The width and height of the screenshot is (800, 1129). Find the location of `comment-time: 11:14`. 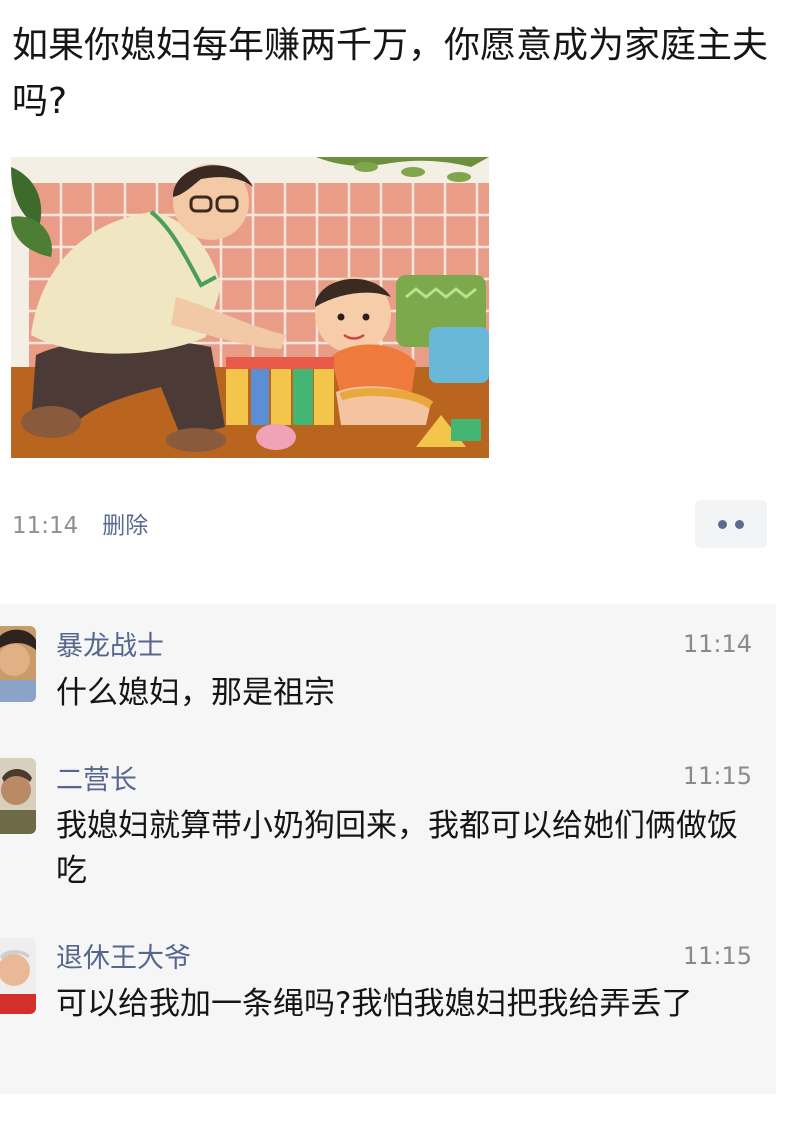

comment-time: 11:14 is located at coordinates (717, 644).